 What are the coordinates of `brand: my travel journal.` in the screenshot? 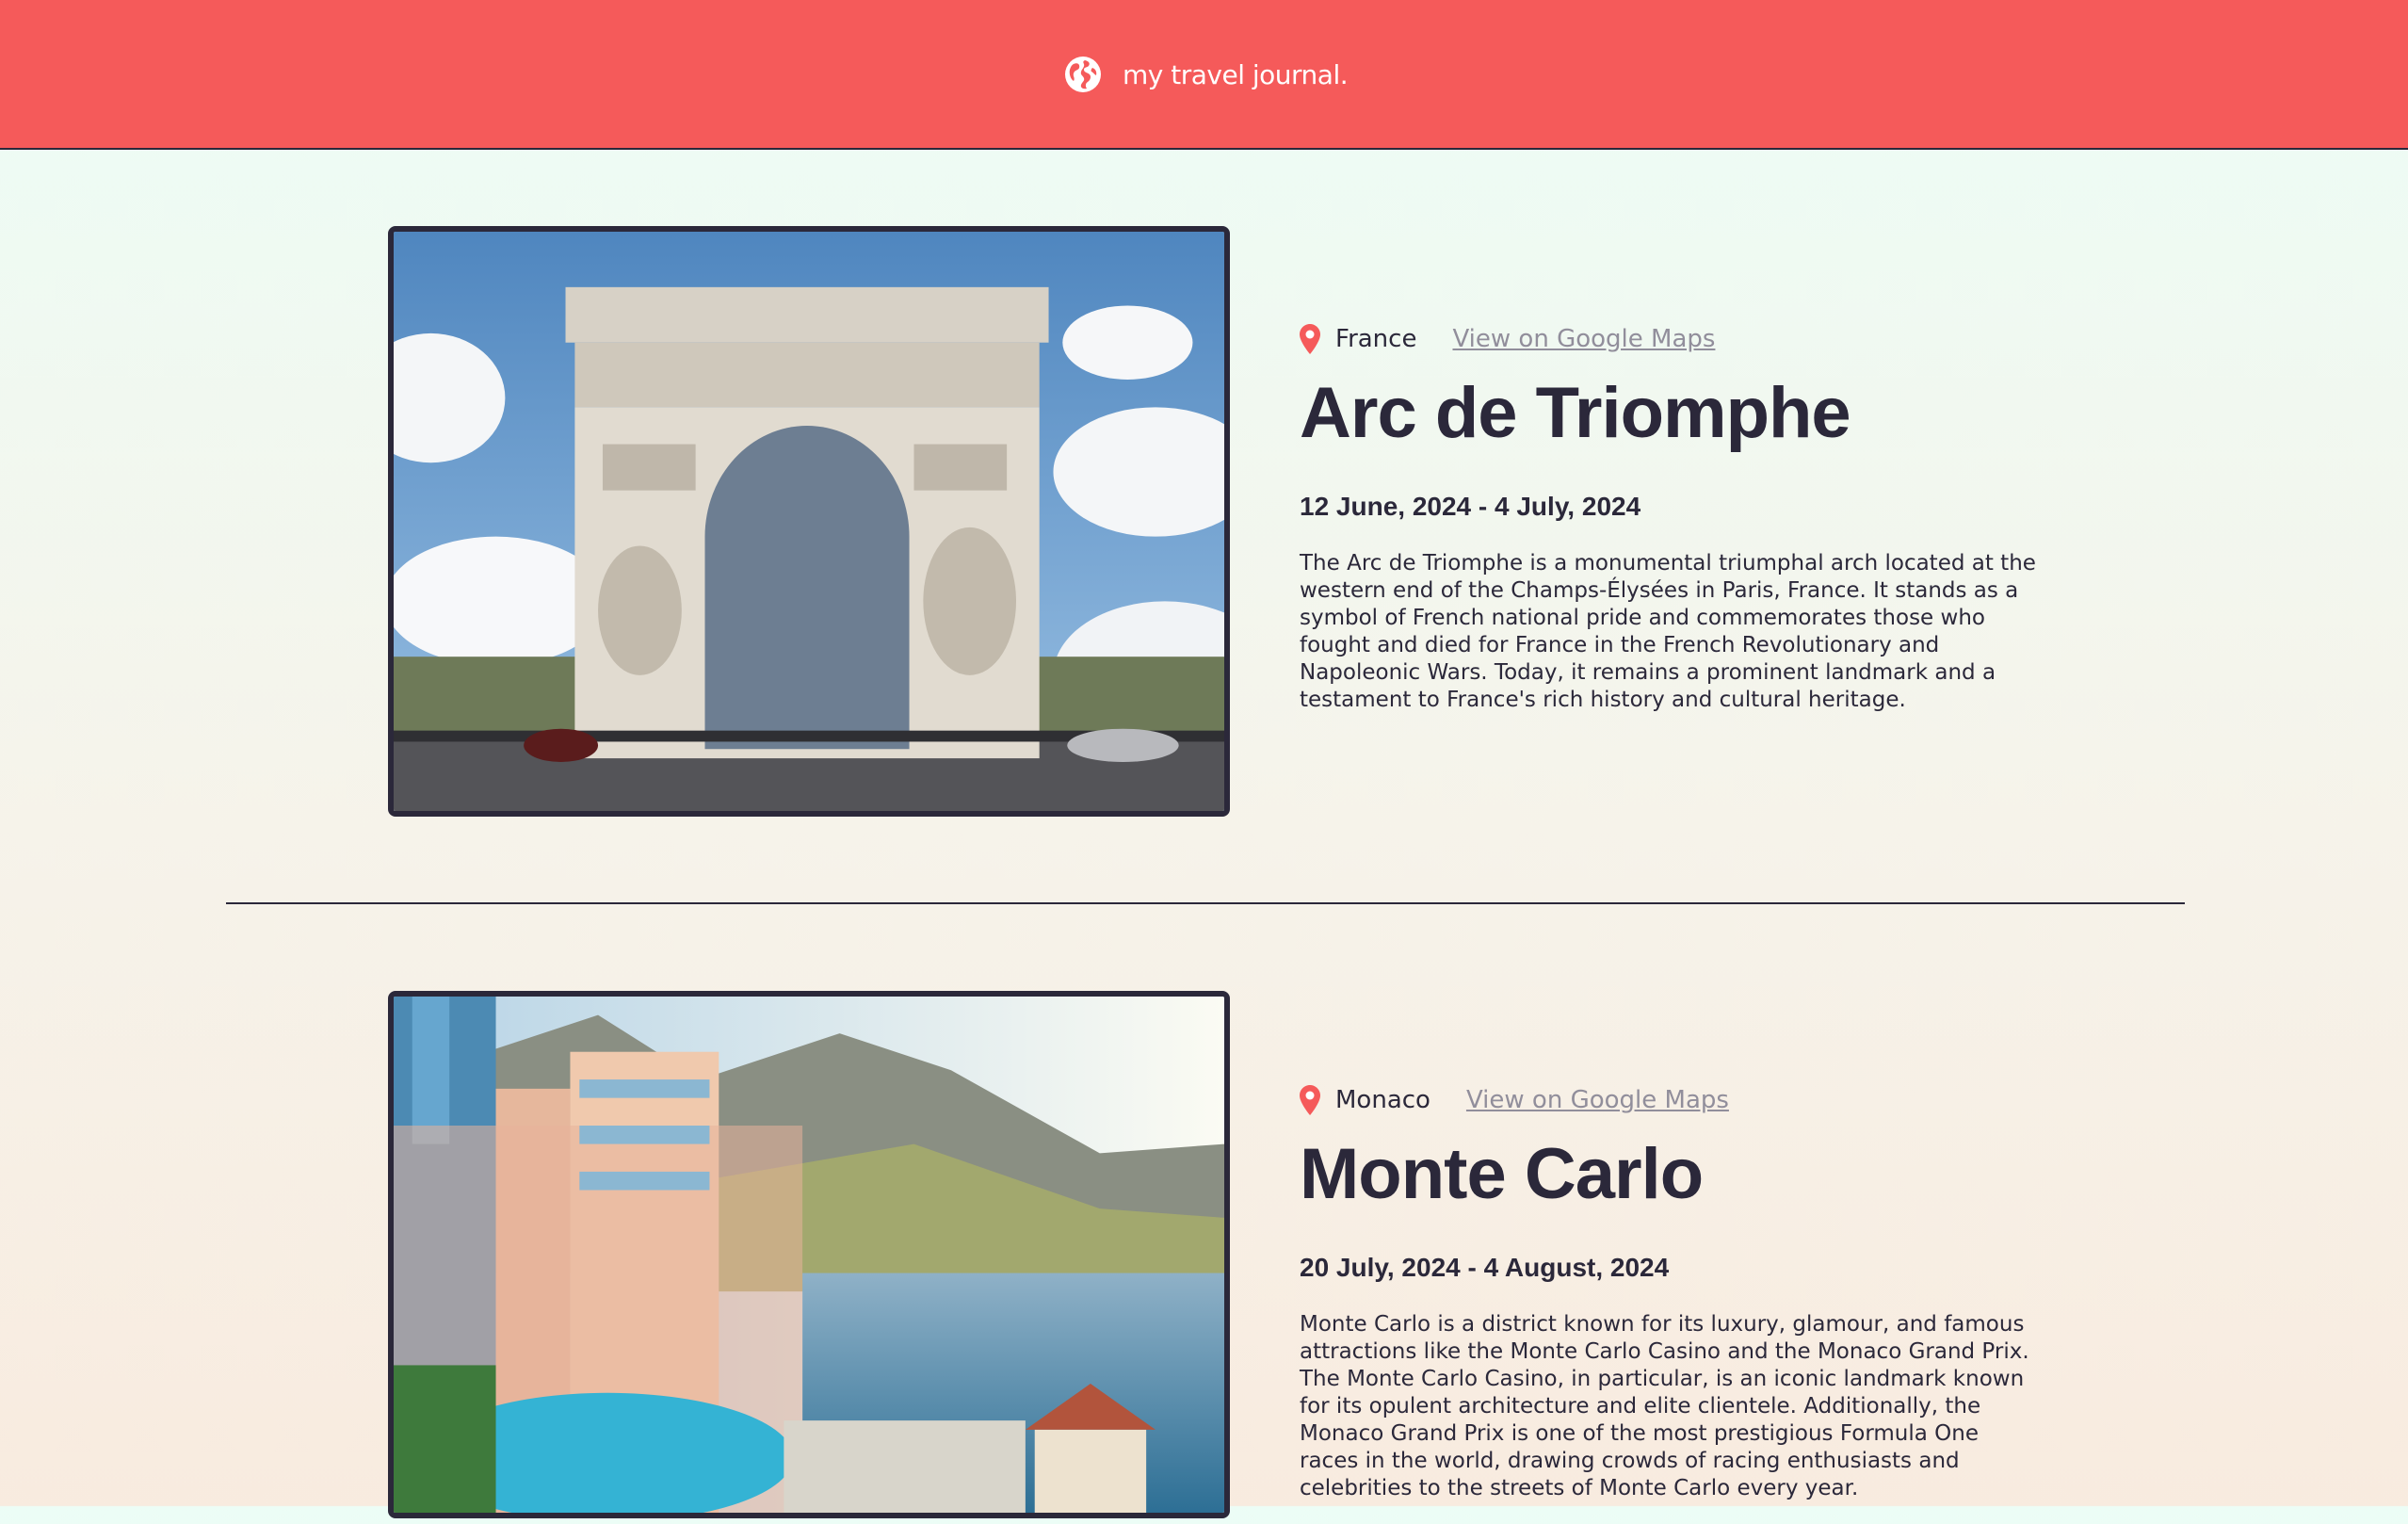 It's located at (1206, 74).